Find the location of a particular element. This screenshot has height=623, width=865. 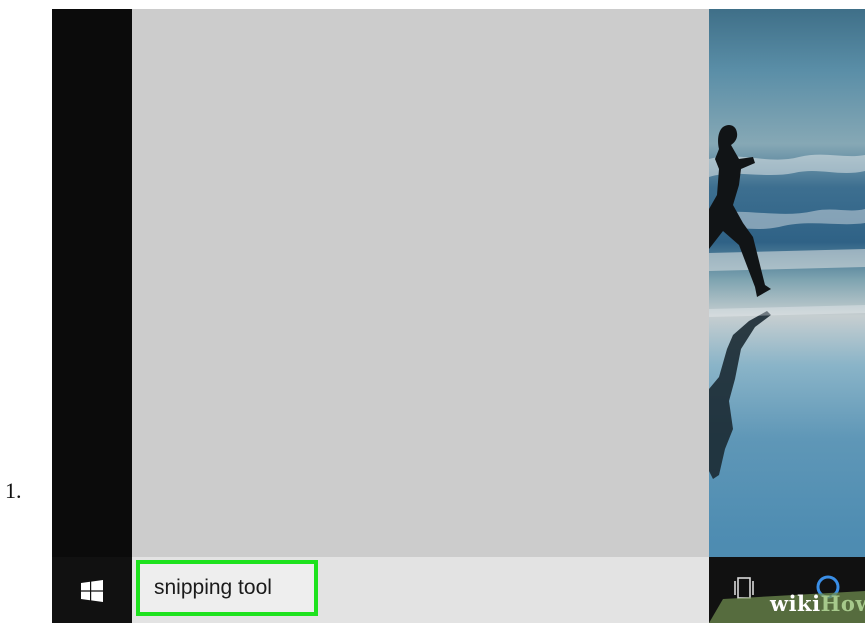

taskbar: snipping tool wikiHow is located at coordinates (458, 590).